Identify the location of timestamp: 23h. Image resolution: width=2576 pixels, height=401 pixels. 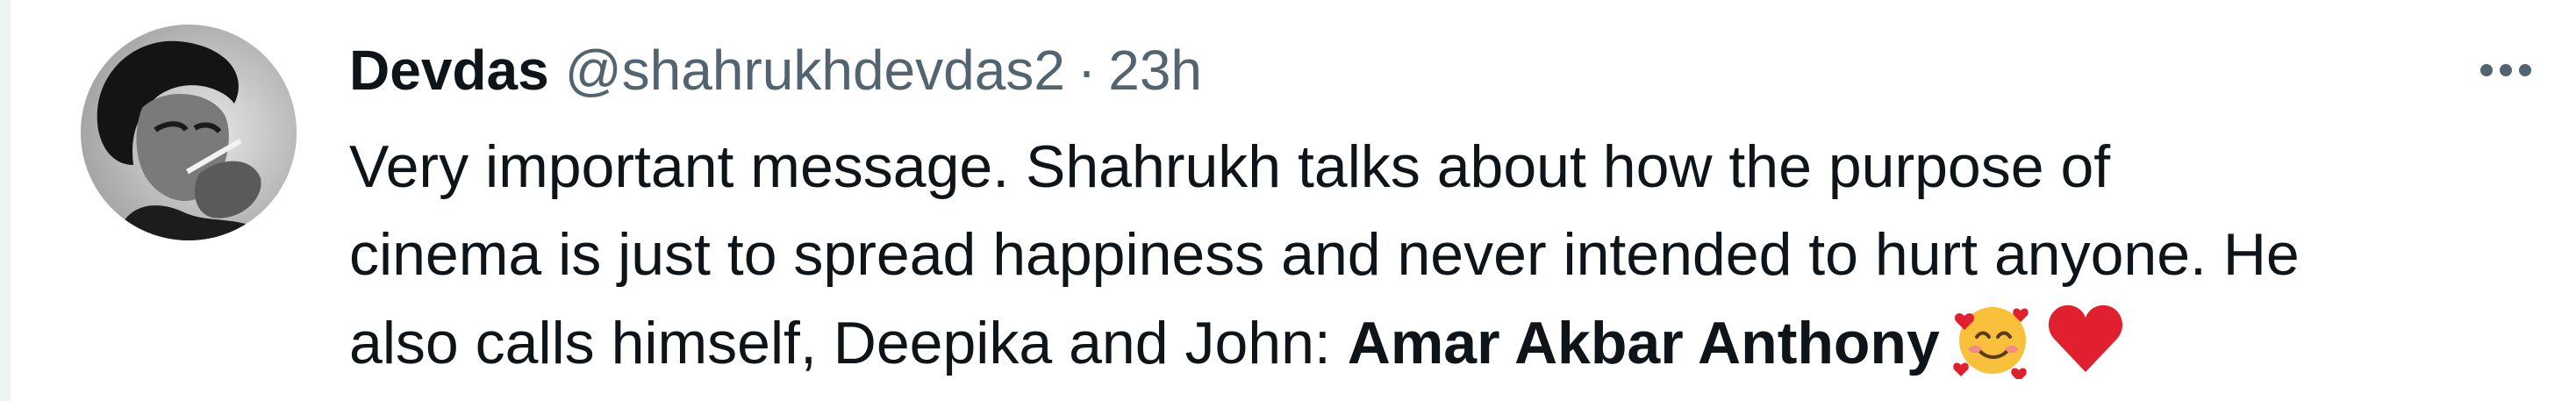
(1155, 70).